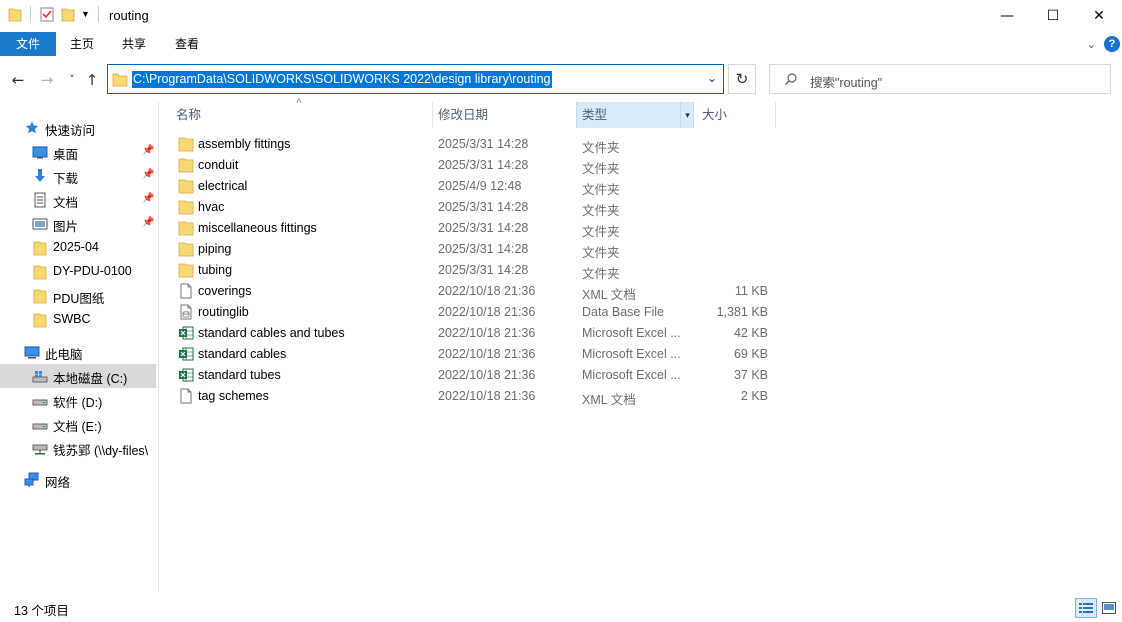 Image resolution: width=1122 pixels, height=622 pixels. Describe the element at coordinates (1099, 16) in the screenshot. I see `close-button: ✕` at that location.